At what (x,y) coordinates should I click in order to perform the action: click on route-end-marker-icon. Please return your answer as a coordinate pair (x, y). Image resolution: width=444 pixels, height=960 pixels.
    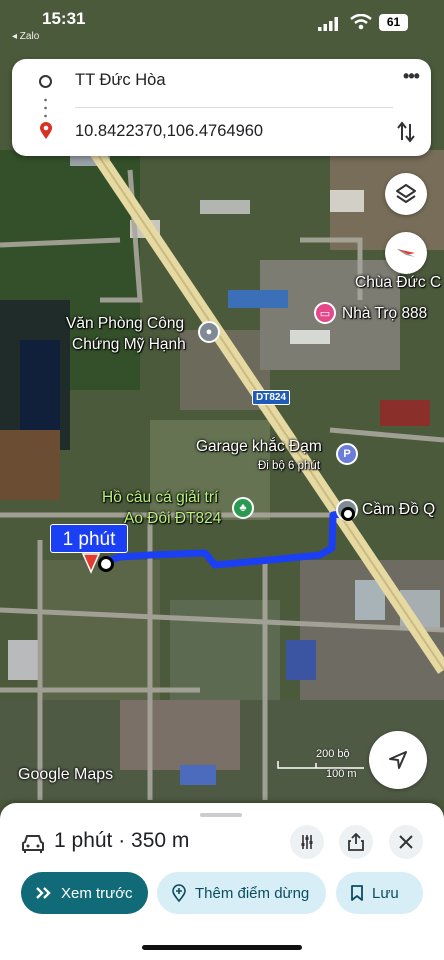
    Looking at the image, I should click on (348, 514).